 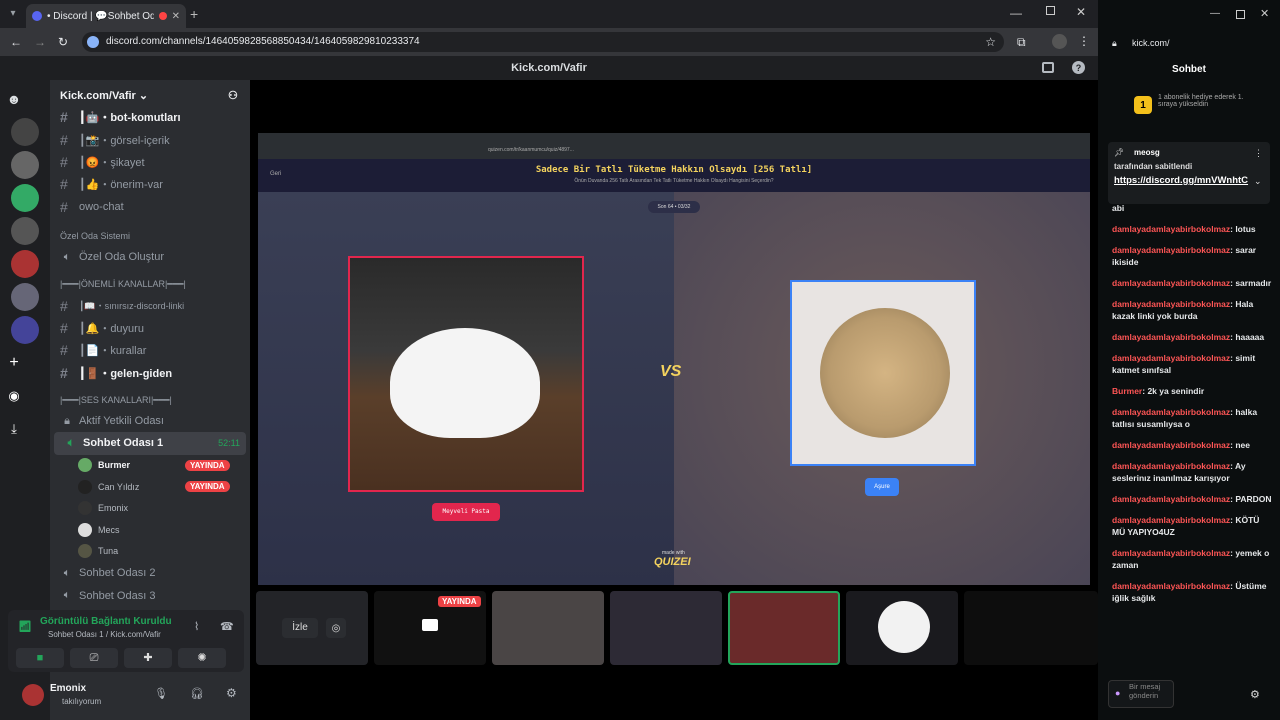 I want to click on forward-icon: →, so click(x=40, y=42).